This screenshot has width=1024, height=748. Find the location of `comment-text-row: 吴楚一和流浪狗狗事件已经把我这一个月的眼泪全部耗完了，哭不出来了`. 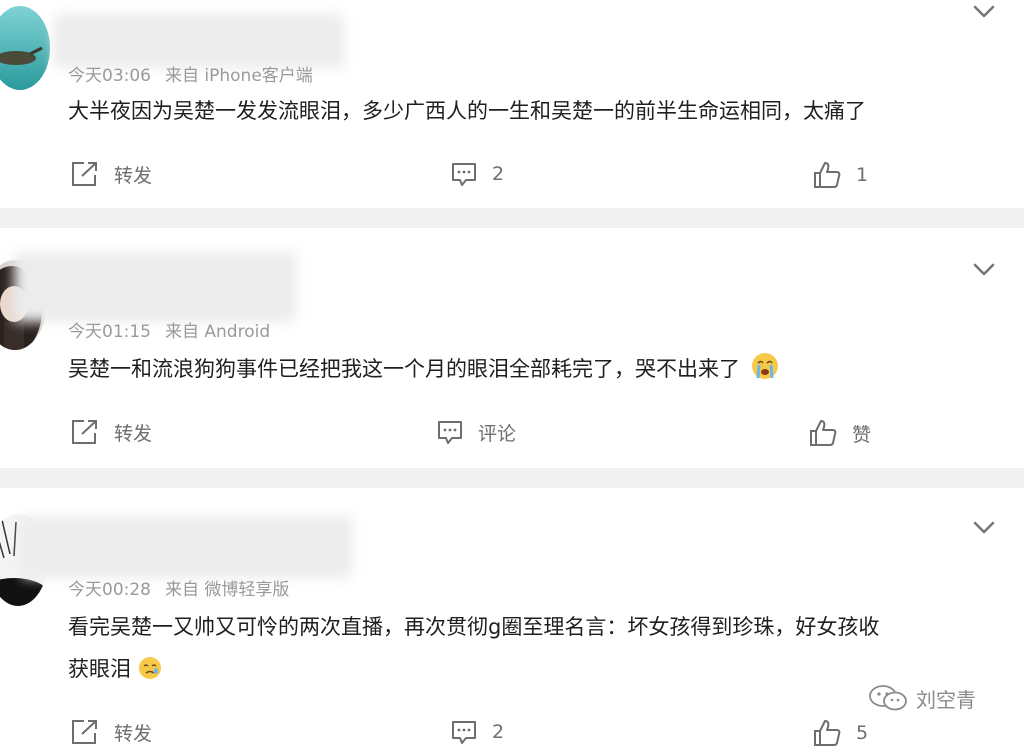

comment-text-row: 吴楚一和流浪狗狗事件已经把我这一个月的眼泪全部耗完了，哭不出来了 is located at coordinates (423, 369).